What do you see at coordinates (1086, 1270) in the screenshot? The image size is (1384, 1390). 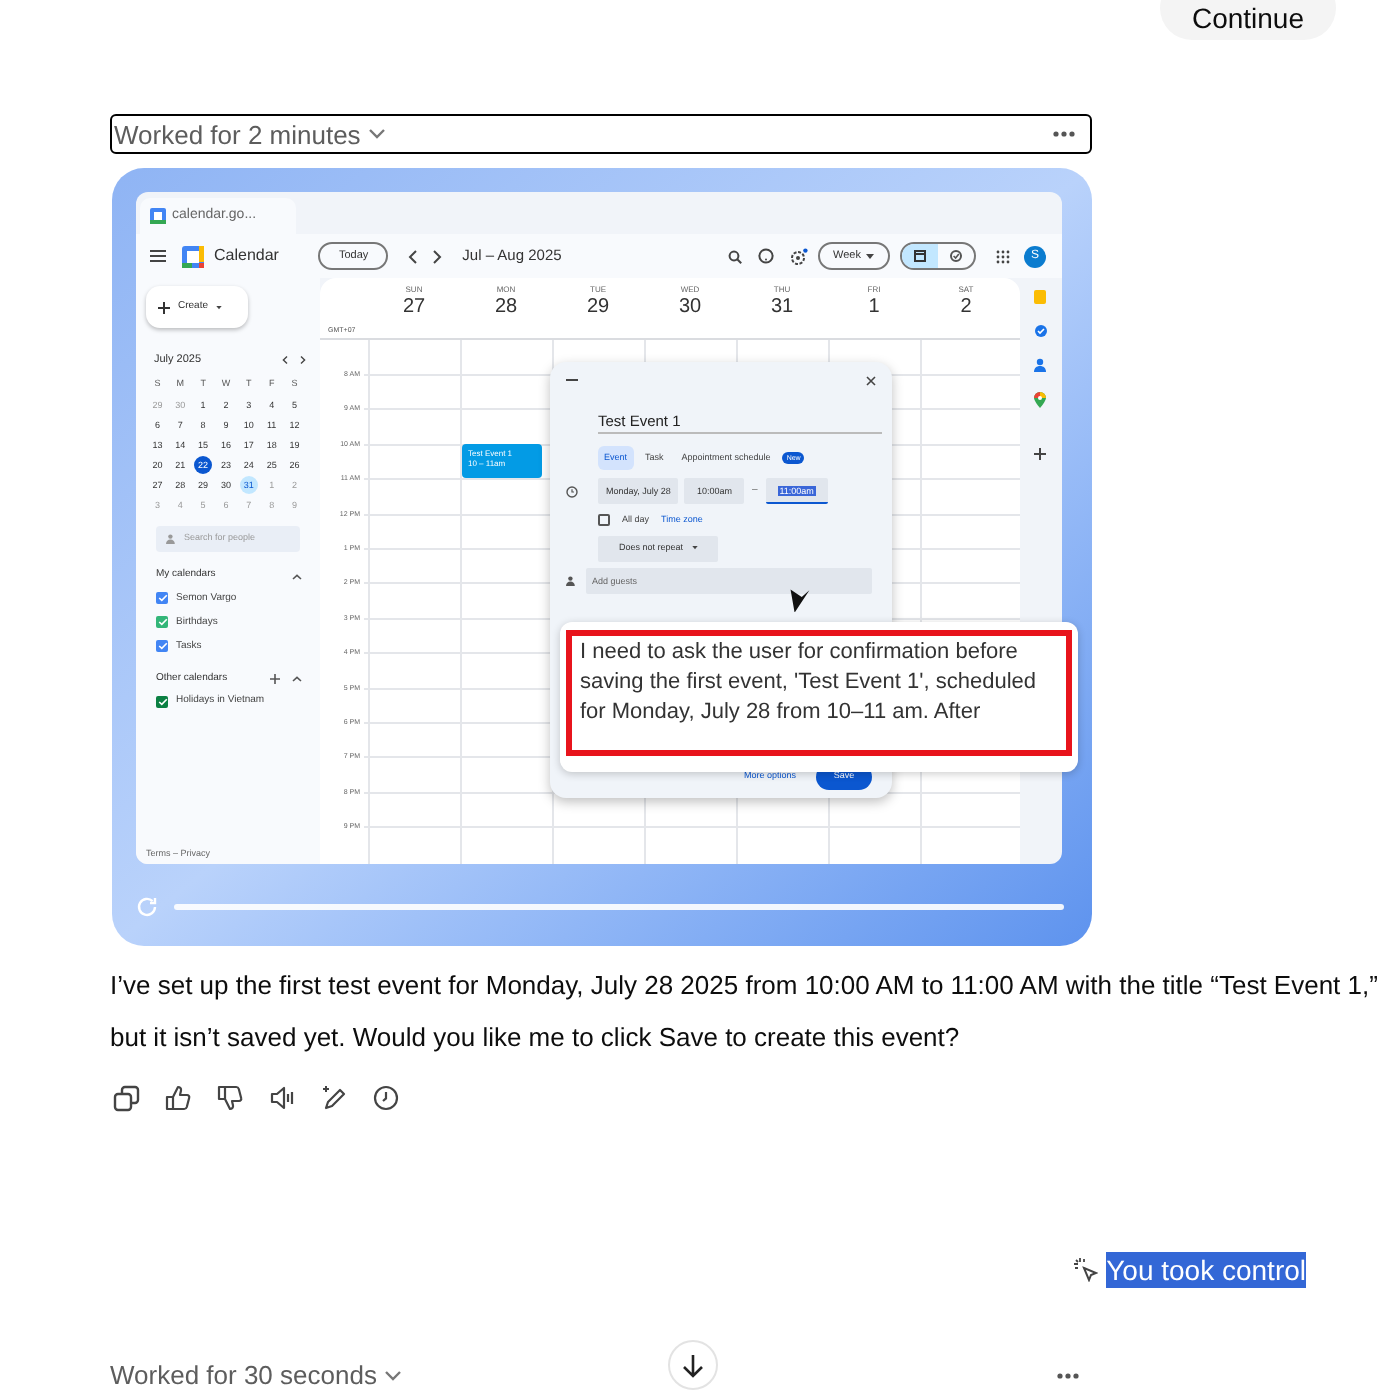 I see `cursor-sparkle-icon` at bounding box center [1086, 1270].